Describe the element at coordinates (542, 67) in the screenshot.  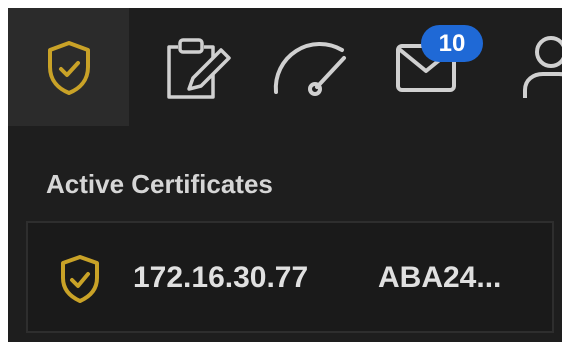
I see `user-icon` at that location.